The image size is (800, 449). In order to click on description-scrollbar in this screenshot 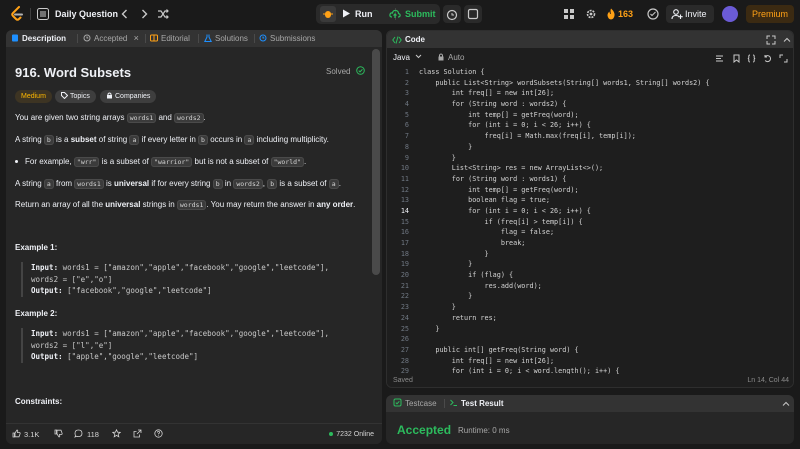, I will do `click(376, 162)`.